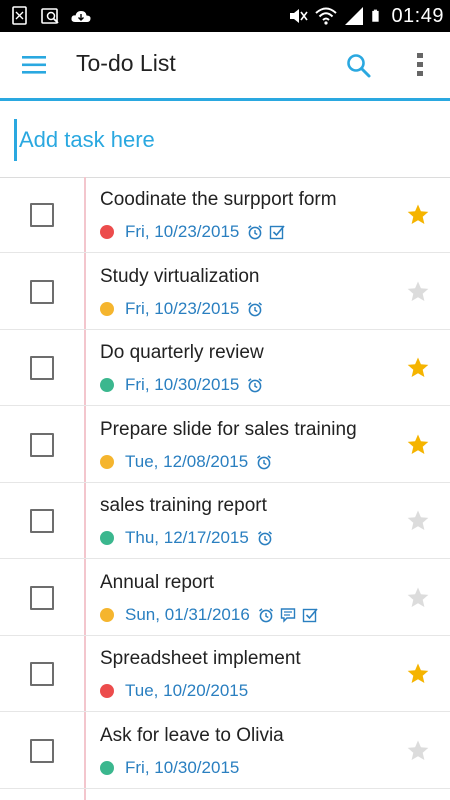 This screenshot has width=450, height=800. I want to click on task-row: Spreadsheet implement Tue, 10/20/2015, so click(225, 674).